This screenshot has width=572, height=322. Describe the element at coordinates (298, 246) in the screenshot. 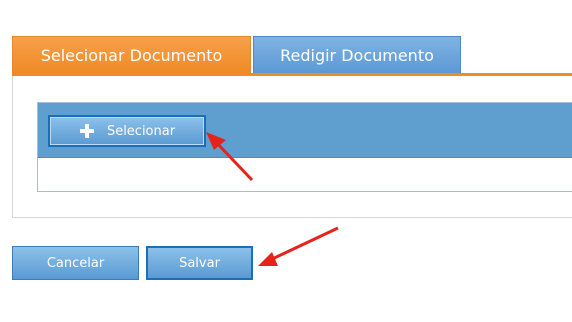

I see `annotation-arrow-save` at that location.